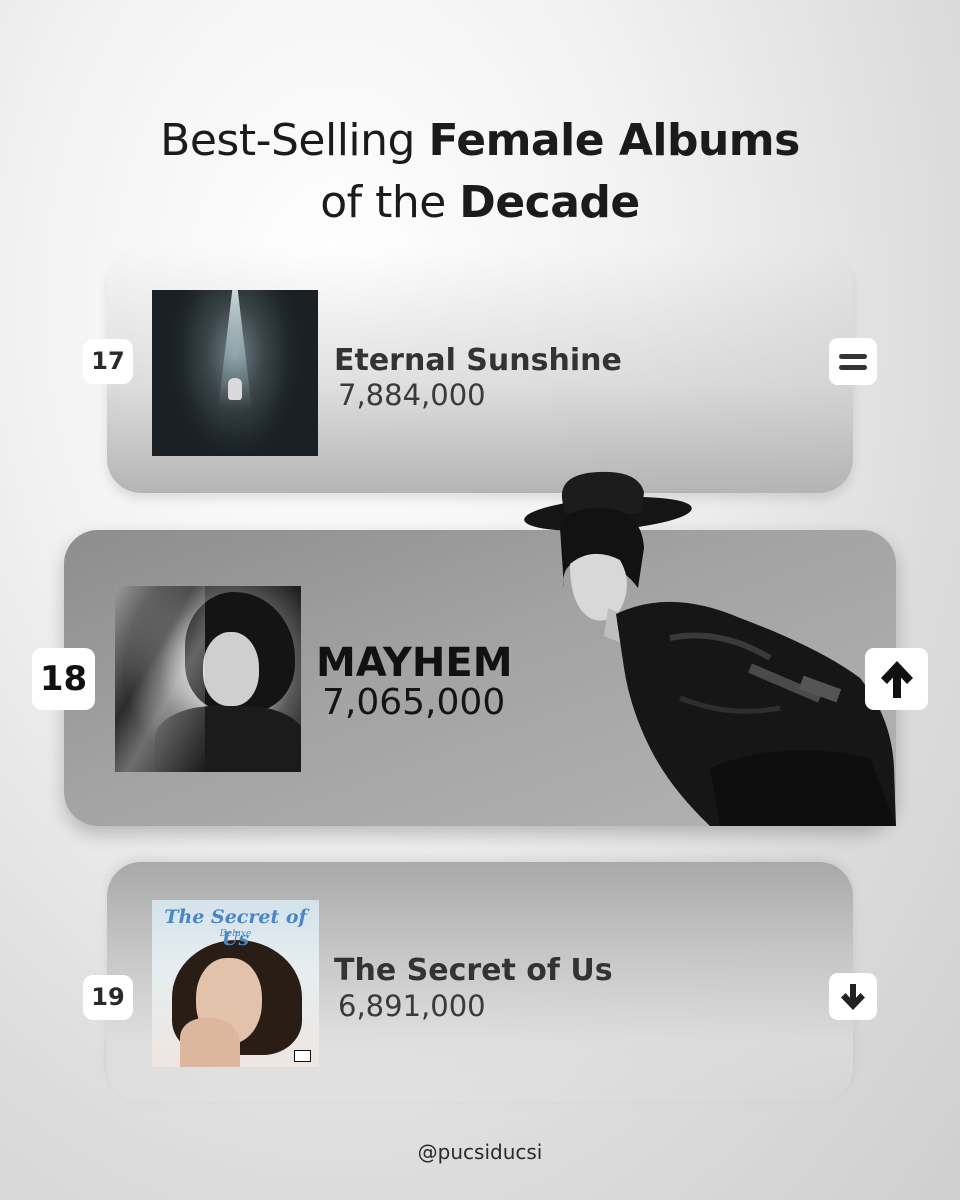 The image size is (960, 1200). Describe the element at coordinates (294, 140) in the screenshot. I see `title-light-text-1: Best-Selling` at that location.